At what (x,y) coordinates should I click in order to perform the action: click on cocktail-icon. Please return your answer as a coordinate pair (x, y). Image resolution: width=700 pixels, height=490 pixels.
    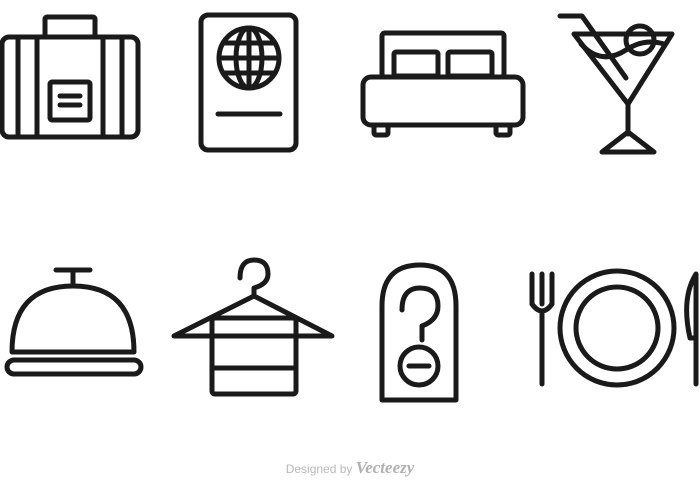
    Looking at the image, I should click on (616, 84).